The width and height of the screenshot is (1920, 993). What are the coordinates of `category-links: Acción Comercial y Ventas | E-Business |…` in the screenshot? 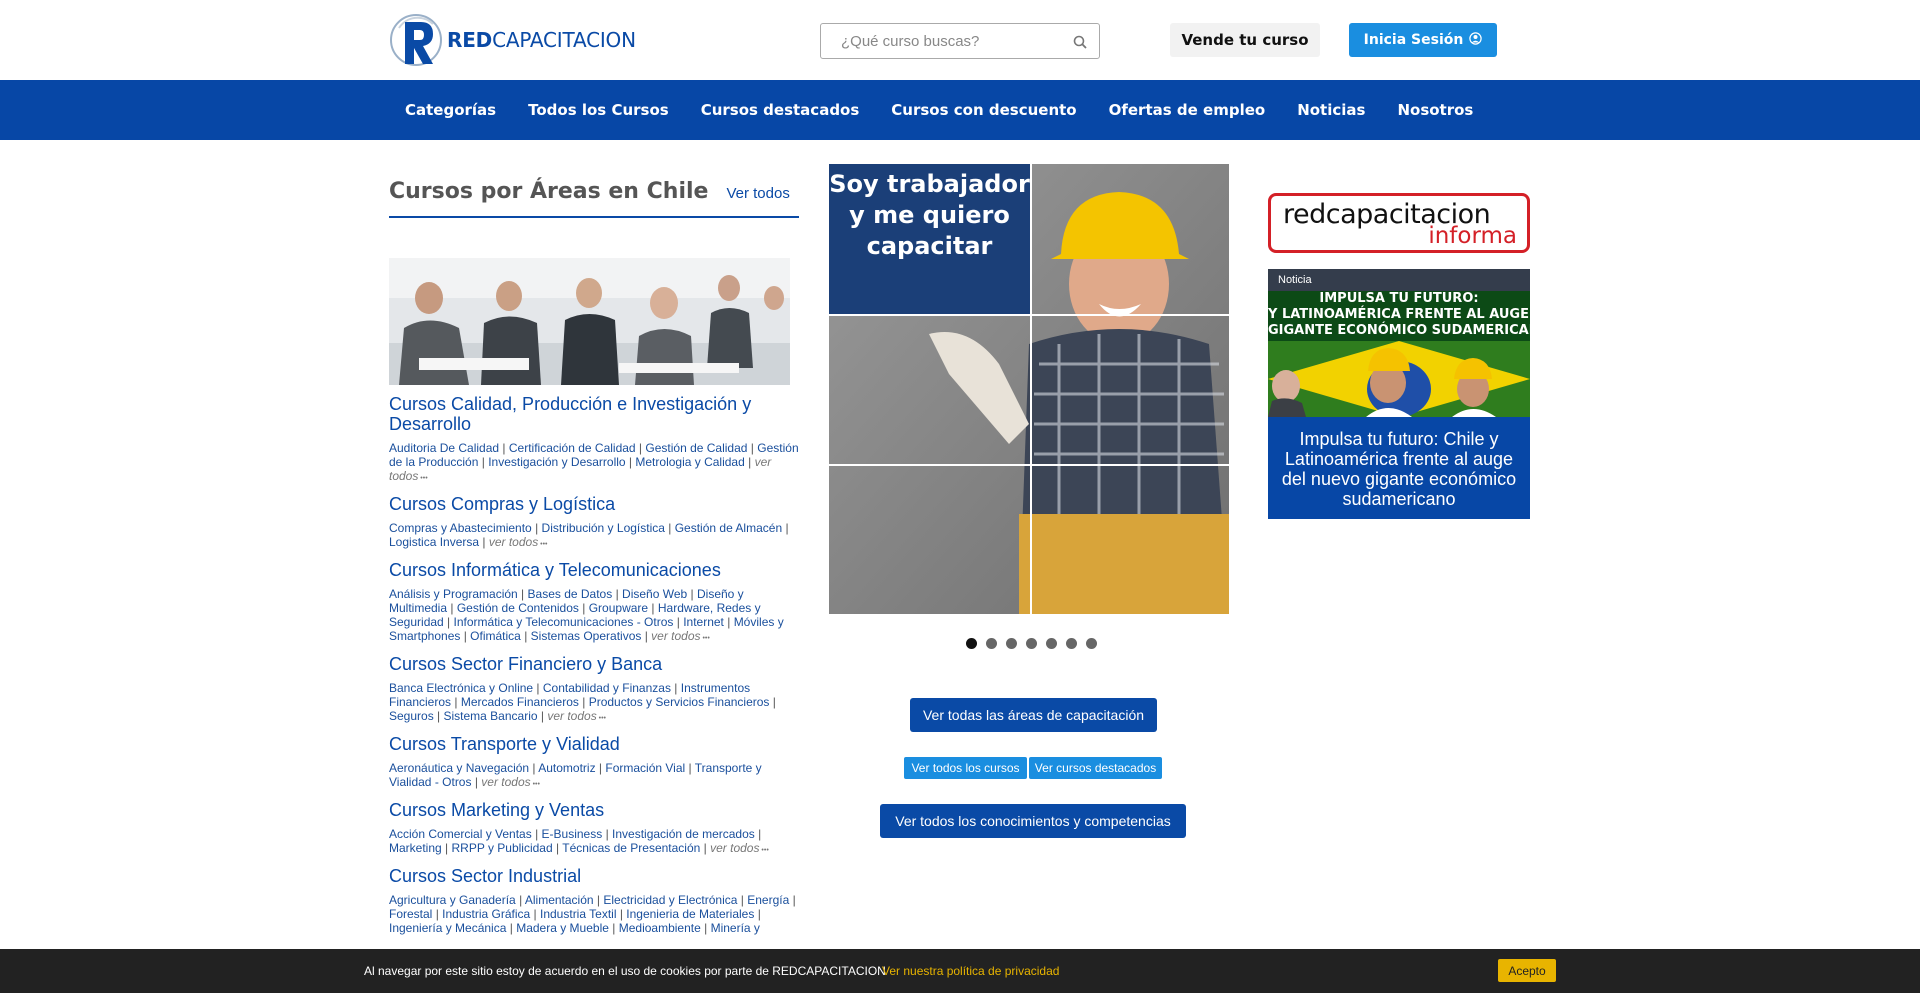 It's located at (594, 842).